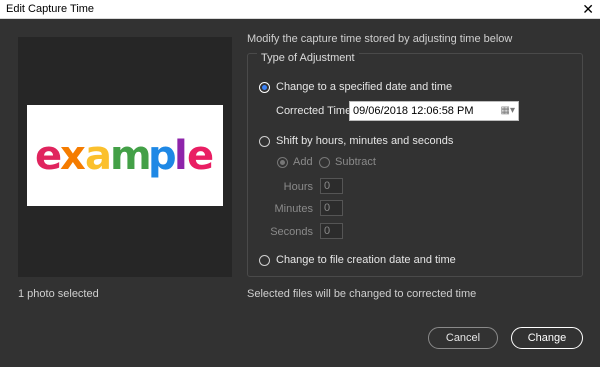 The height and width of the screenshot is (367, 600). I want to click on corrected-time-field: 09/06/2018 12:06:58 PM ▦▾, so click(434, 111).